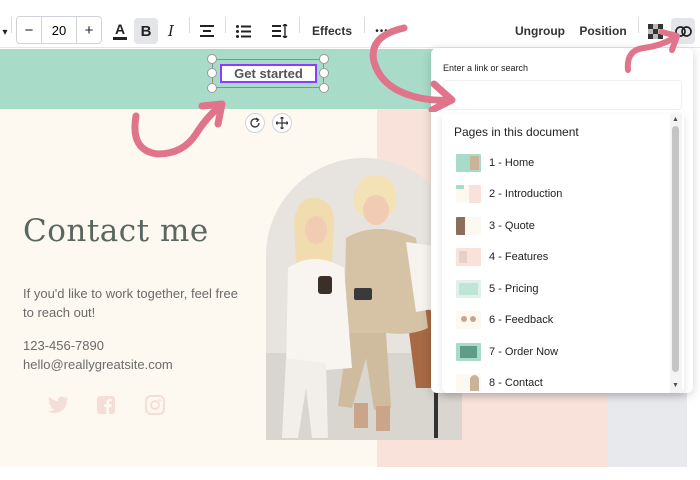  What do you see at coordinates (212, 73) in the screenshot?
I see `resize-handle-left` at bounding box center [212, 73].